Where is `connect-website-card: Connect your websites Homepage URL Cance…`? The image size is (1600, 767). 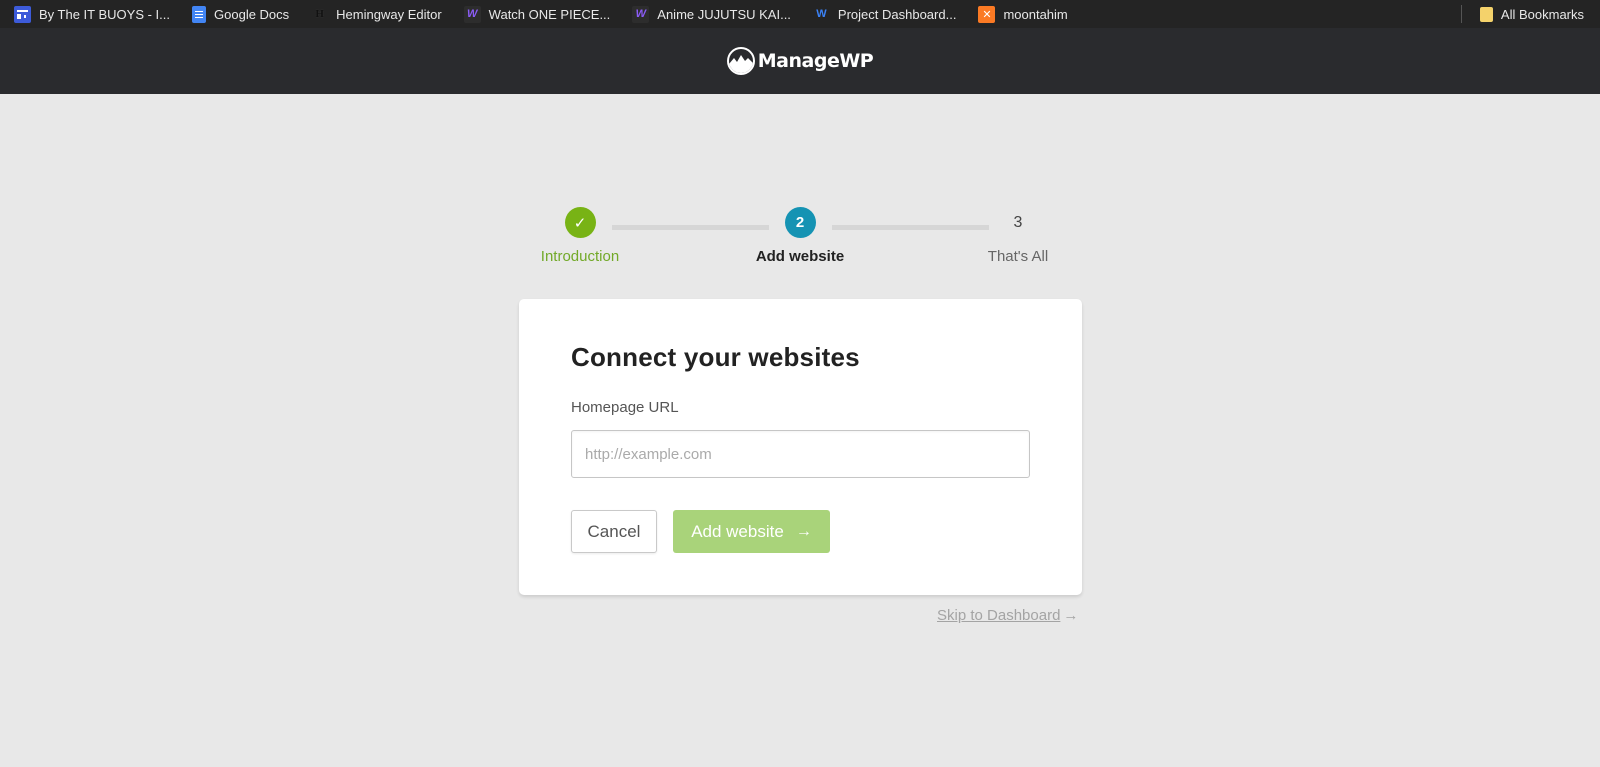 connect-website-card: Connect your websites Homepage URL Cance… is located at coordinates (800, 447).